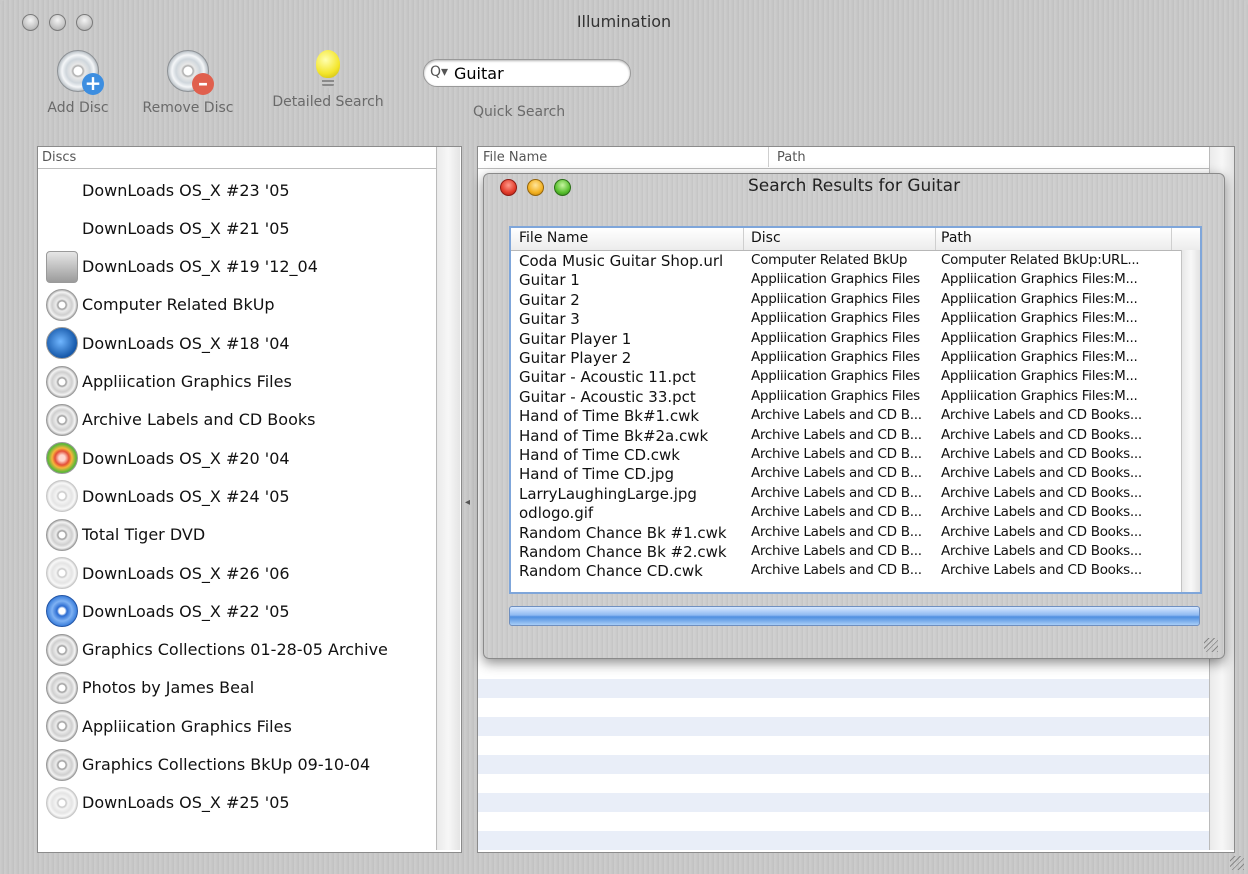  What do you see at coordinates (599, 455) in the screenshot?
I see `result-file-name: Hand of Time CD.cwk` at bounding box center [599, 455].